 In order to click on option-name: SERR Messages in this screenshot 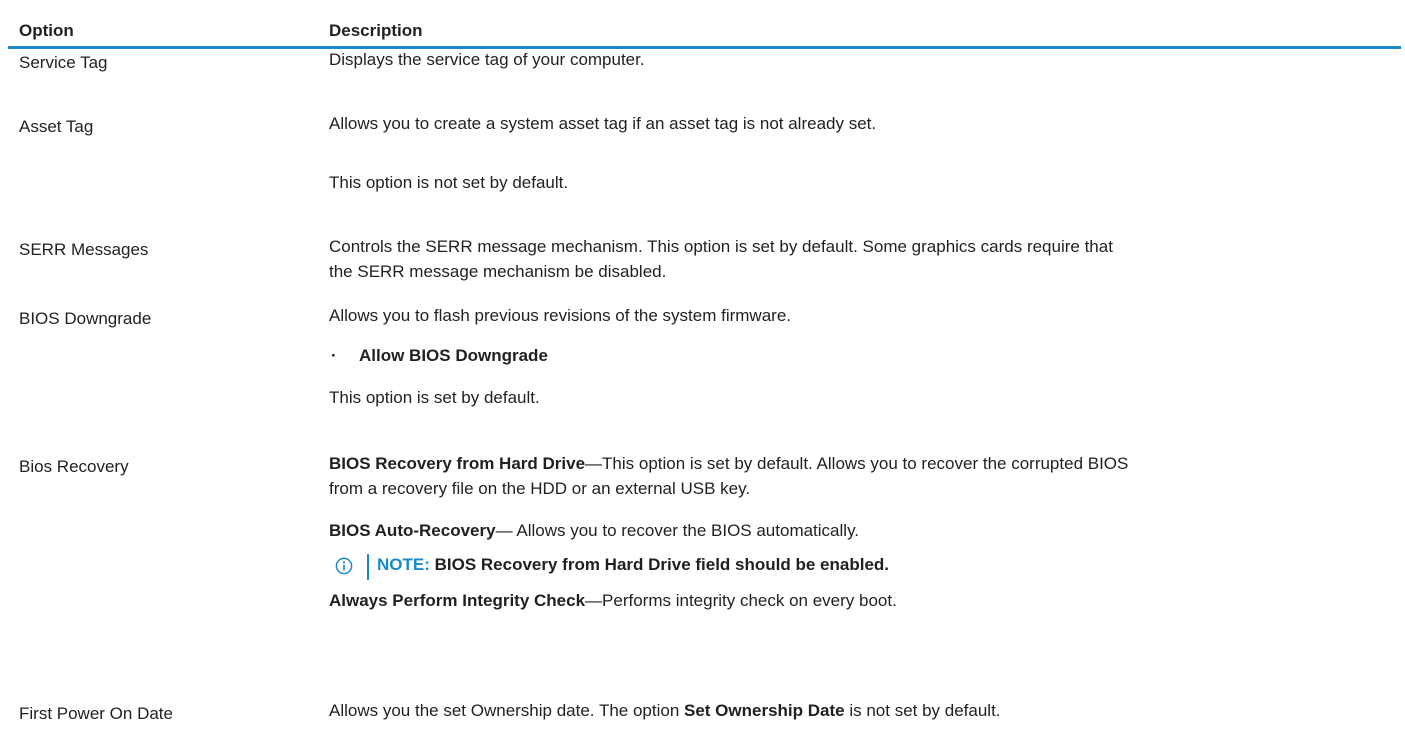, I will do `click(84, 249)`.